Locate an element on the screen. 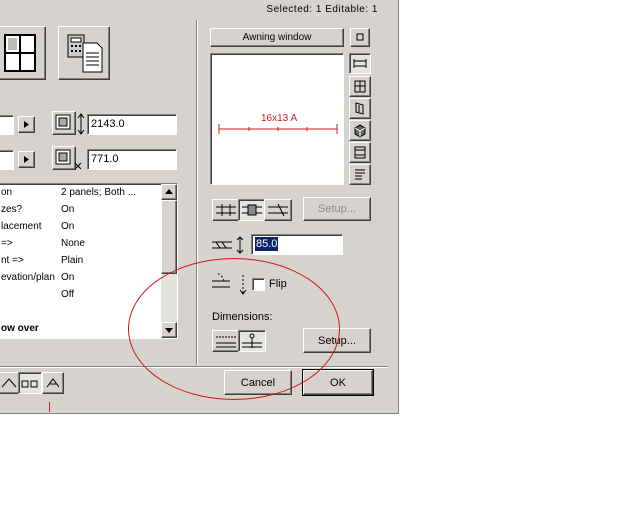 Image resolution: width=640 pixels, height=512 pixels. window-name-button: Awning window is located at coordinates (277, 37).